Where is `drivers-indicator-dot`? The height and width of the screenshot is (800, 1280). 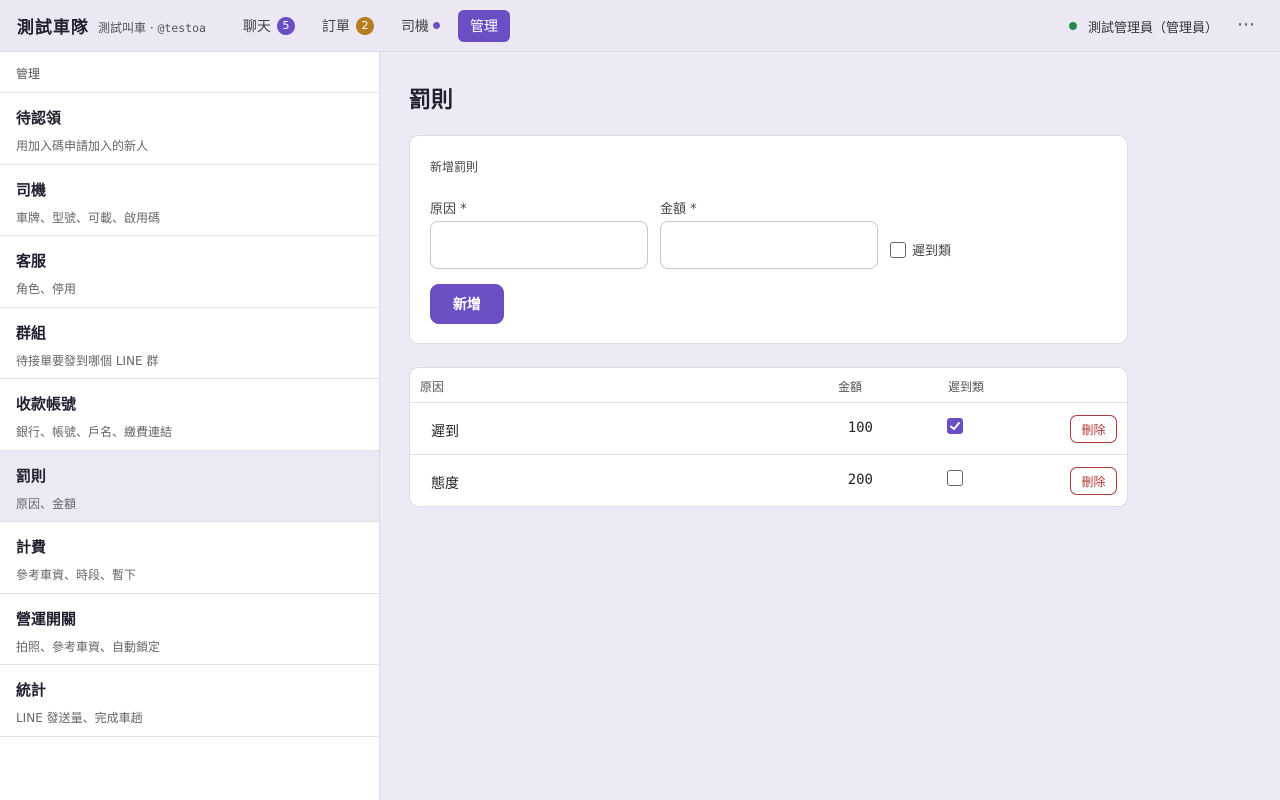
drivers-indicator-dot is located at coordinates (436, 25).